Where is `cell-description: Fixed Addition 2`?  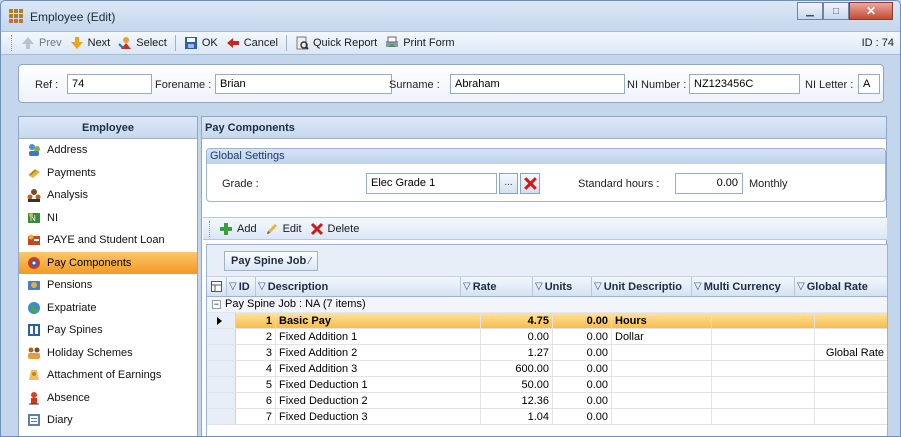 cell-description: Fixed Addition 2 is located at coordinates (378, 352).